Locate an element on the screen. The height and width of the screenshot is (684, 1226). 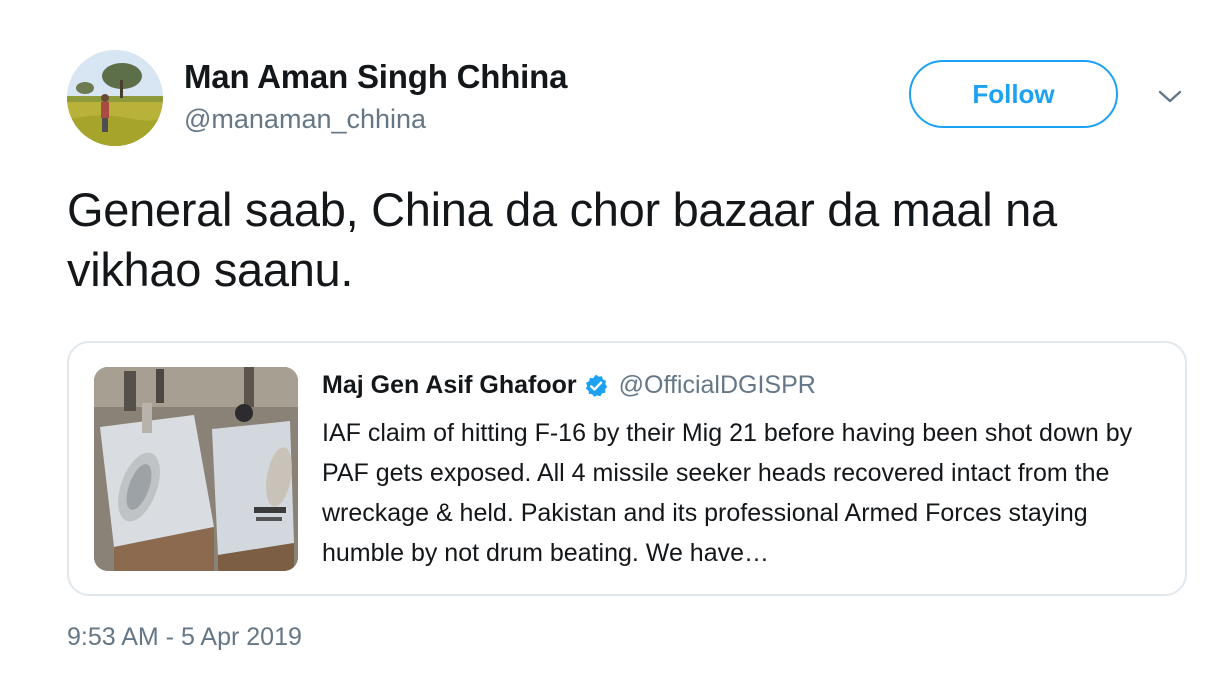
quoted-tweet-media is located at coordinates (196, 469).